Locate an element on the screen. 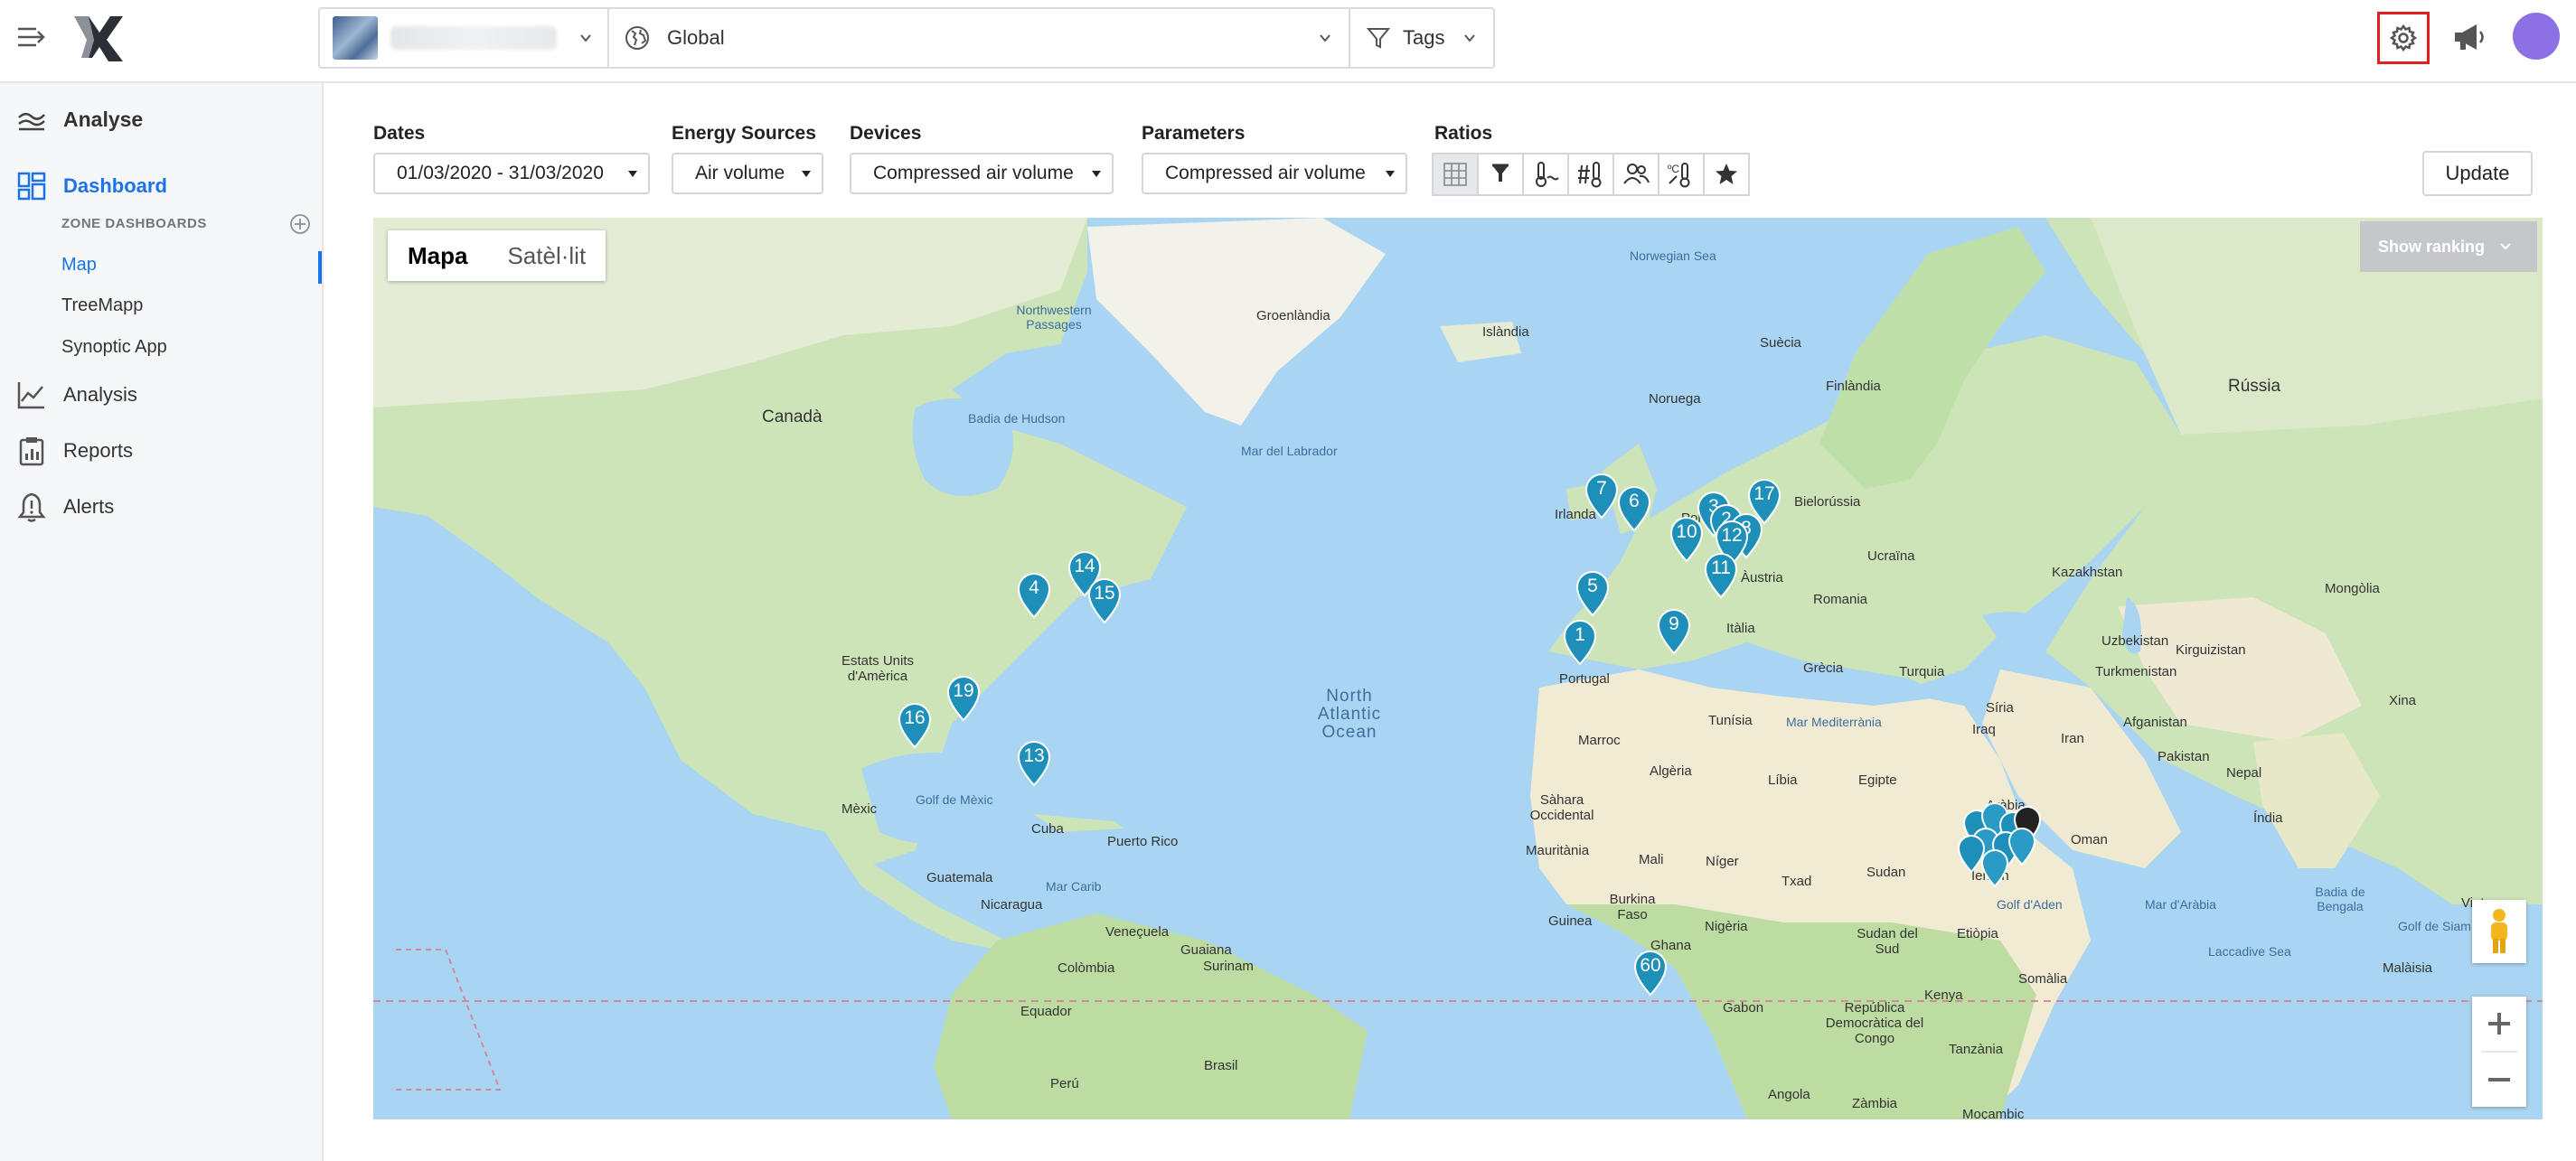 This screenshot has height=1161, width=2576. ratio-outdoor-temp-button: ºC is located at coordinates (1681, 175).